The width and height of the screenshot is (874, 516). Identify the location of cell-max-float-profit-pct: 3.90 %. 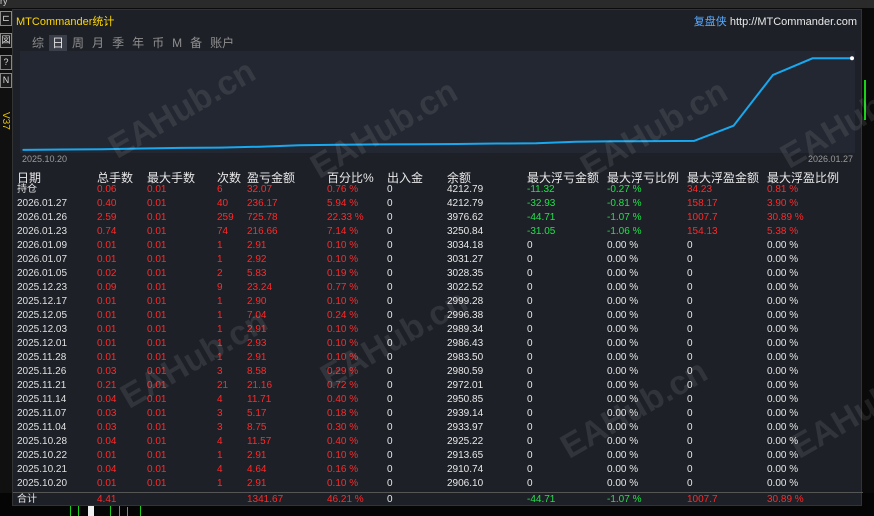
(783, 203).